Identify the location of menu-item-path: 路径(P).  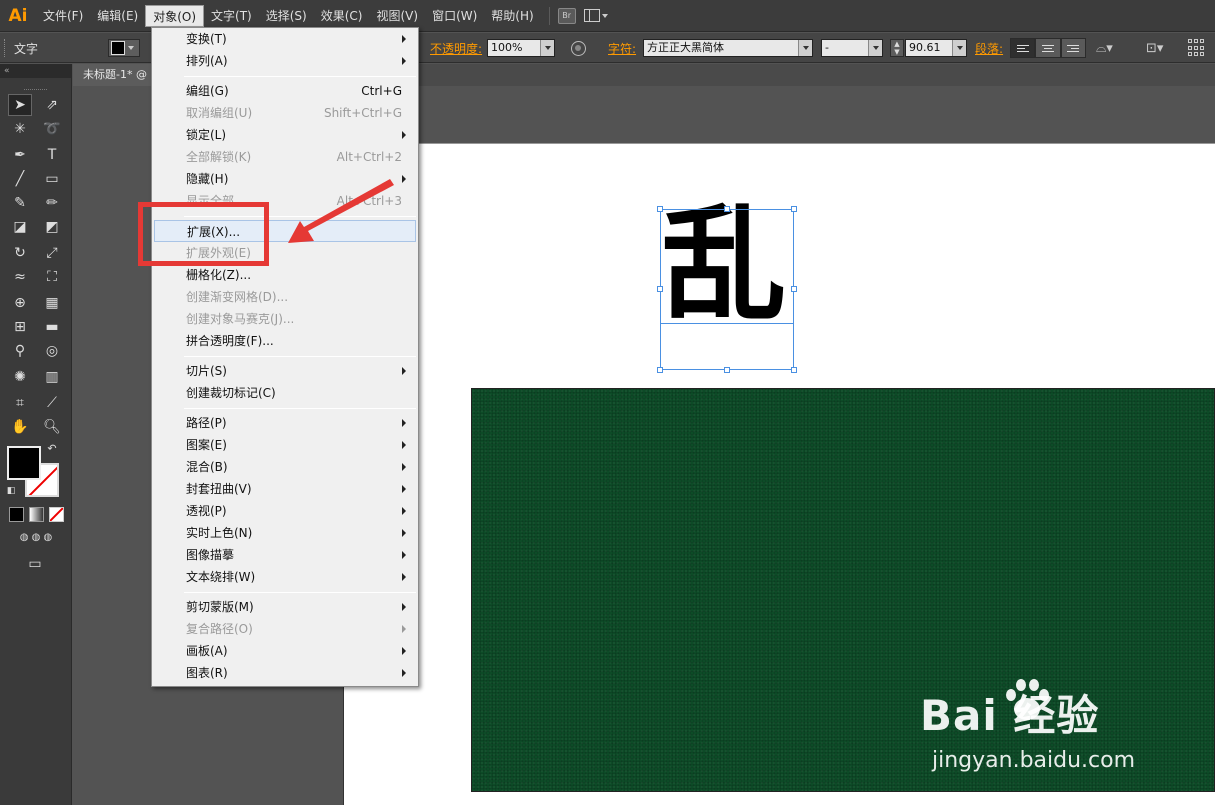
(285, 423).